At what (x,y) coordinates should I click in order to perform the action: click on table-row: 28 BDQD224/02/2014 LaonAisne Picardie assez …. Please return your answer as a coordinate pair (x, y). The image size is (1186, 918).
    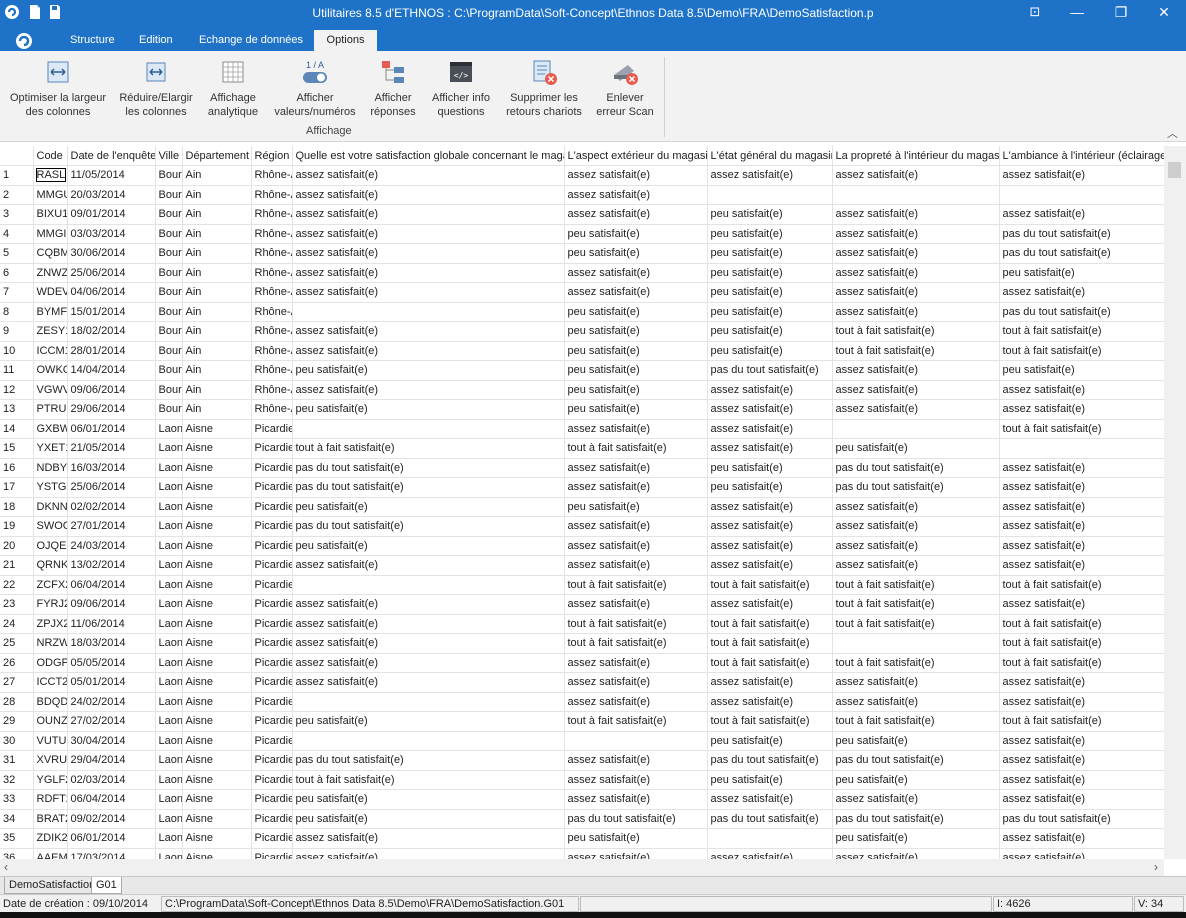
    Looking at the image, I should click on (582, 702).